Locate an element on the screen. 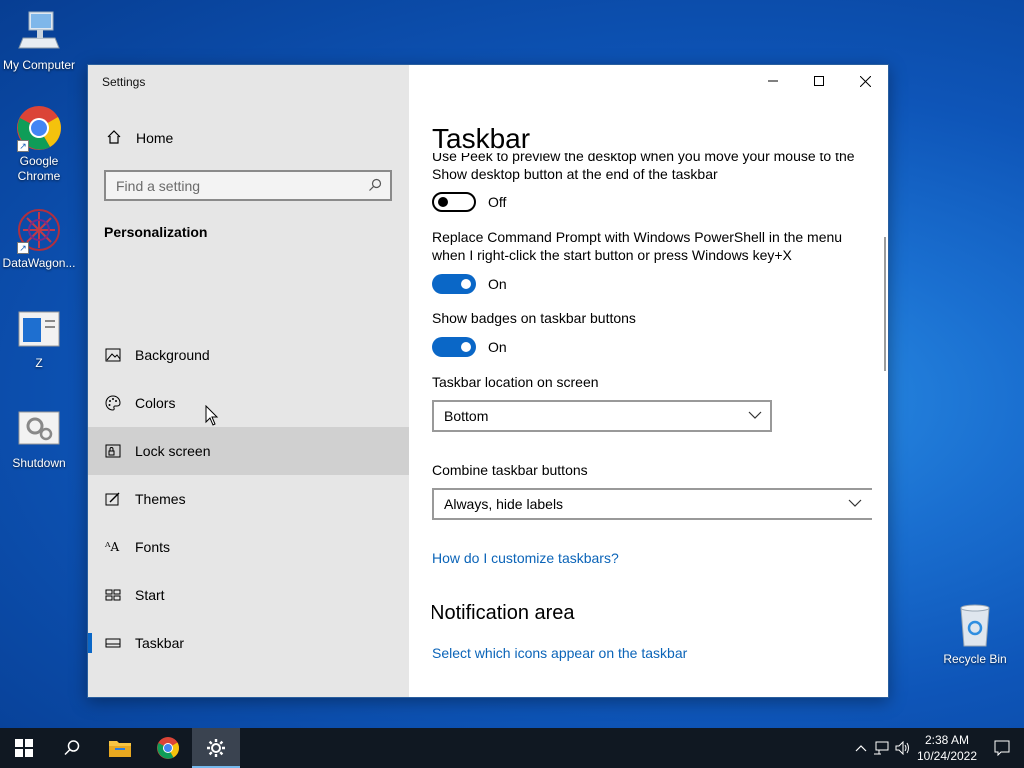 This screenshot has width=1024, height=768. chrome-icon: ↗ is located at coordinates (39, 128).